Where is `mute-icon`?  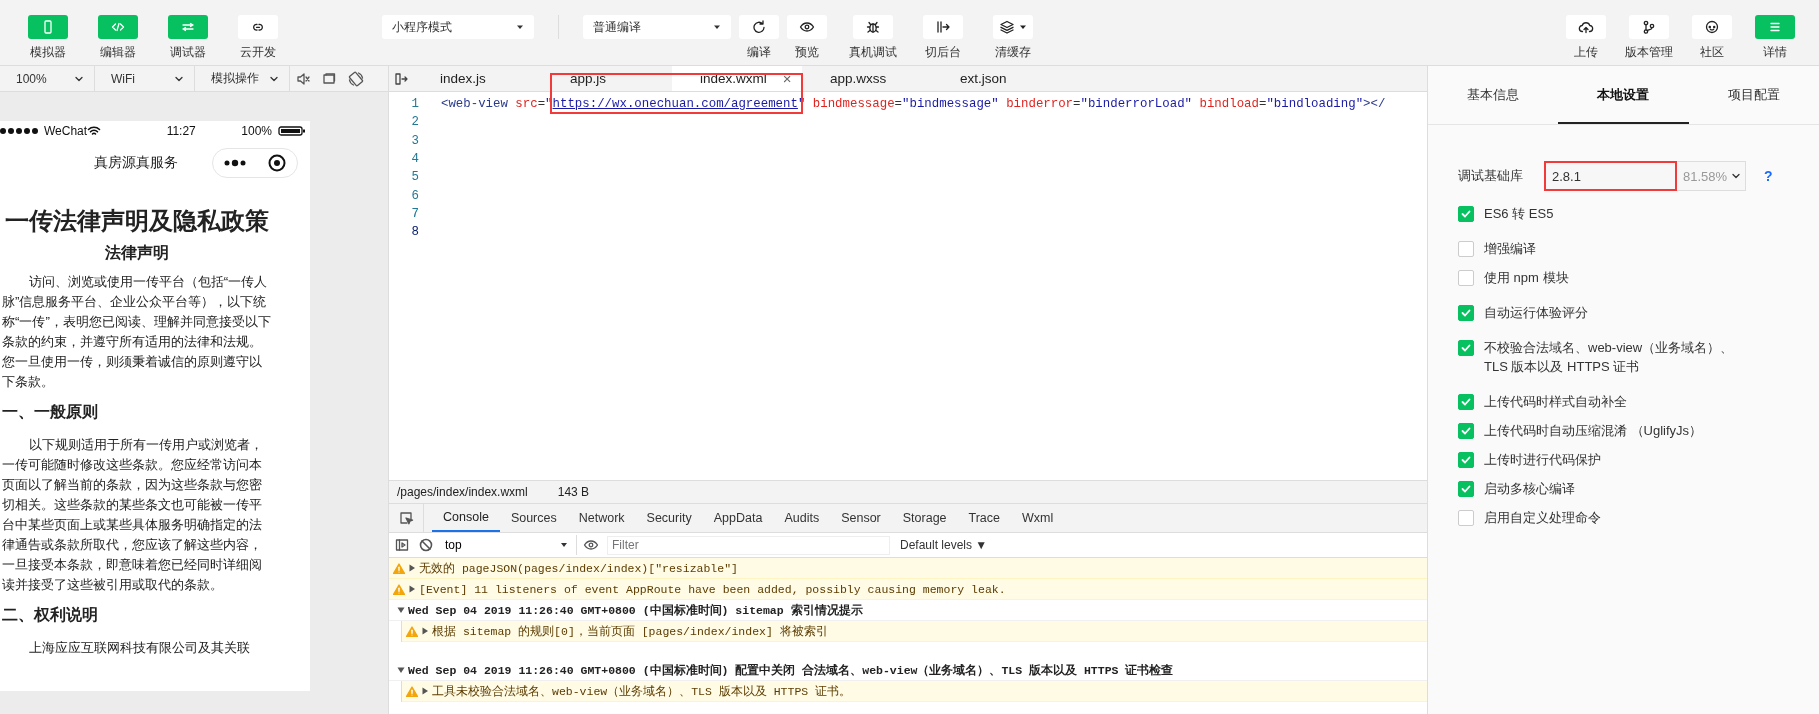 mute-icon is located at coordinates (303, 78).